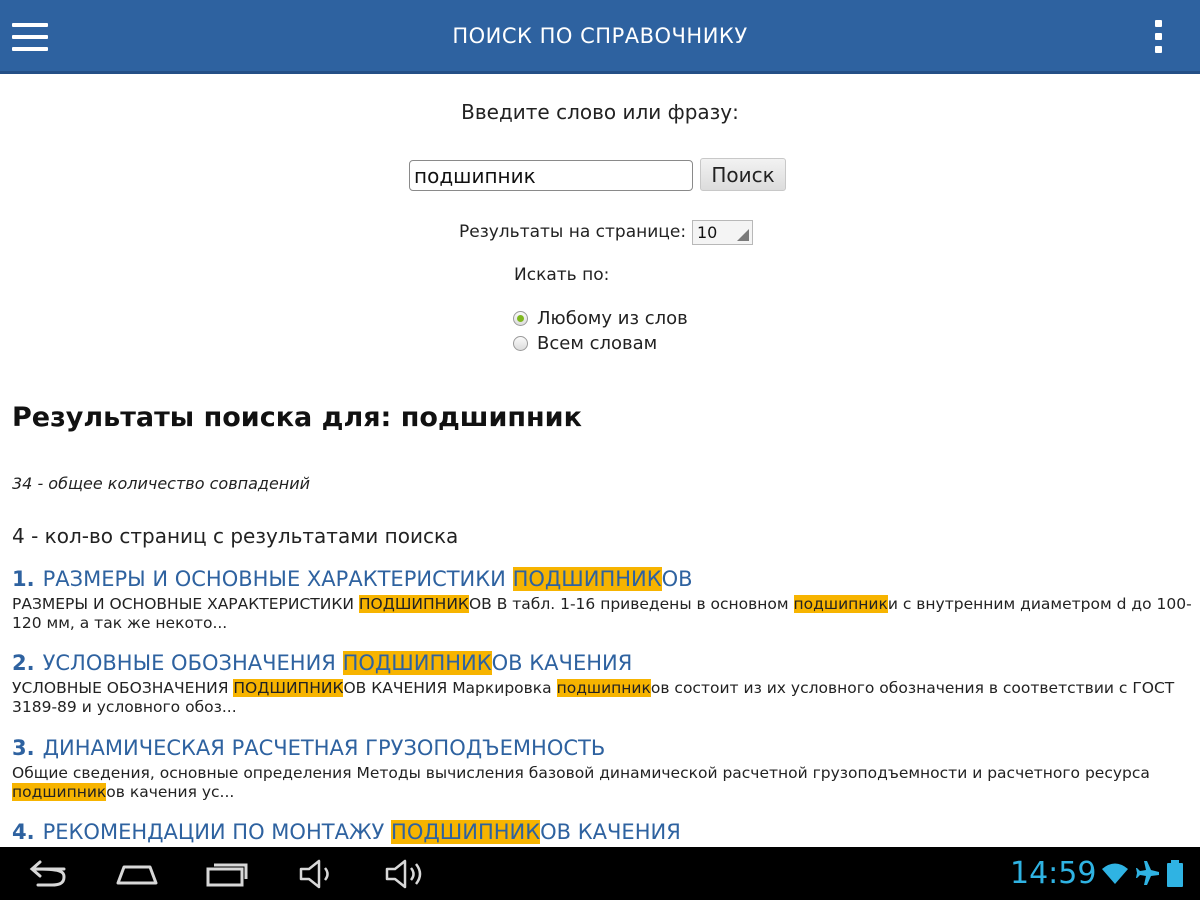 This screenshot has width=1200, height=900. Describe the element at coordinates (562, 275) in the screenshot. I see `search-by-label: Искать по:` at that location.